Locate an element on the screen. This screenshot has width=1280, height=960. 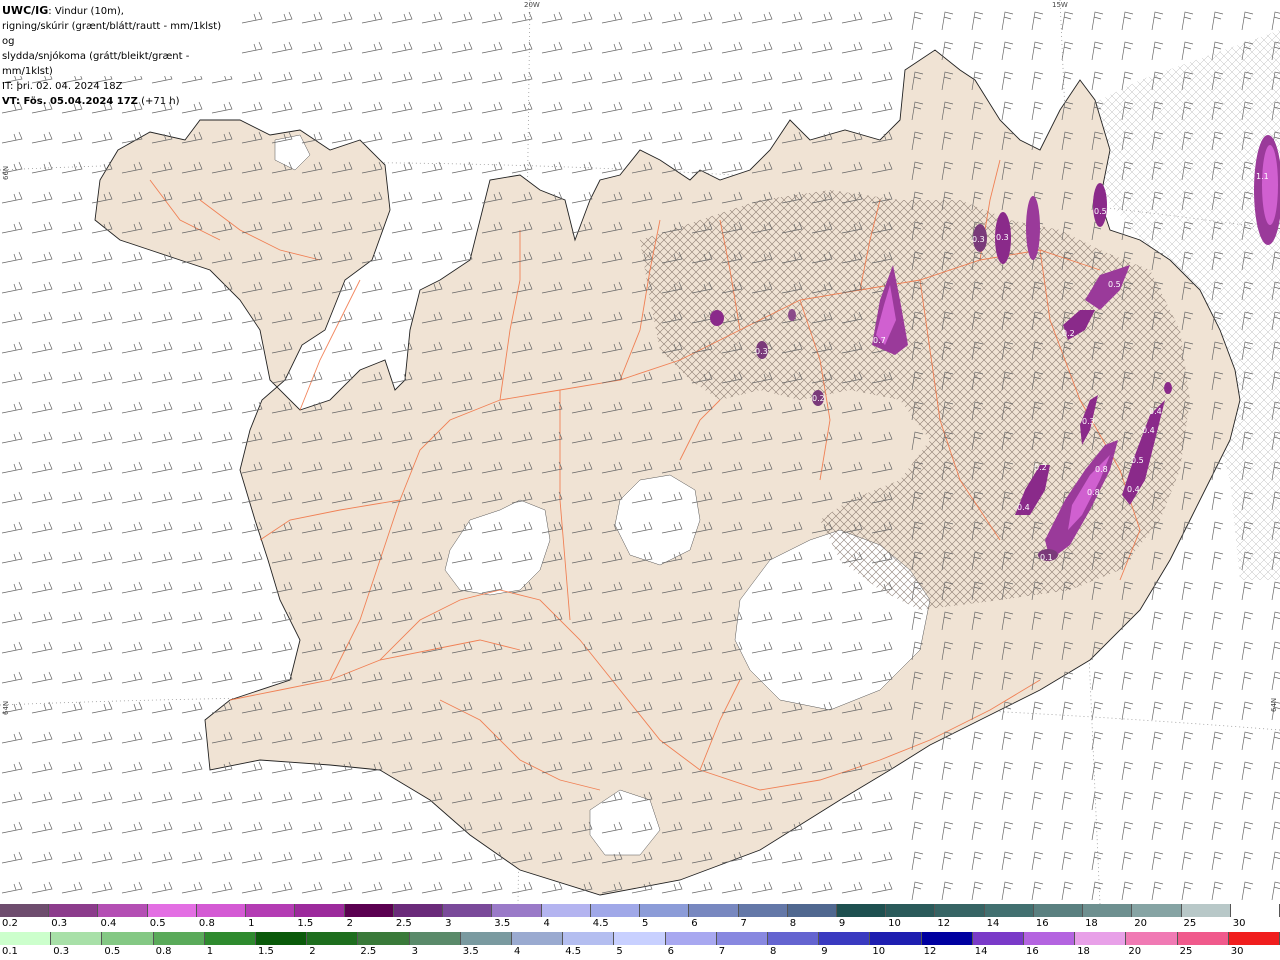
model-code: UWC/IG is located at coordinates (25, 10).